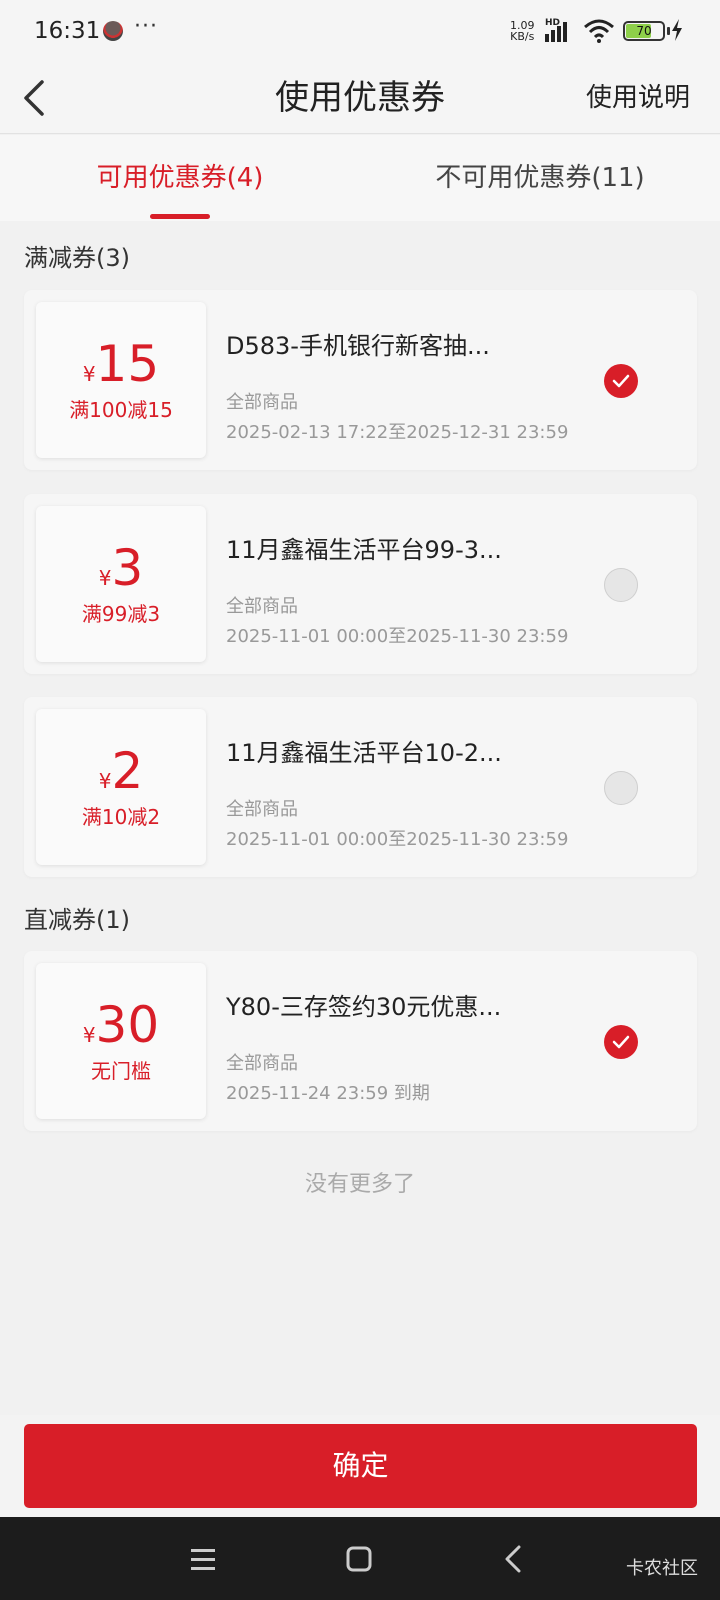 This screenshot has width=720, height=1600. What do you see at coordinates (146, 26) in the screenshot?
I see `more-notifications-icon: ···` at bounding box center [146, 26].